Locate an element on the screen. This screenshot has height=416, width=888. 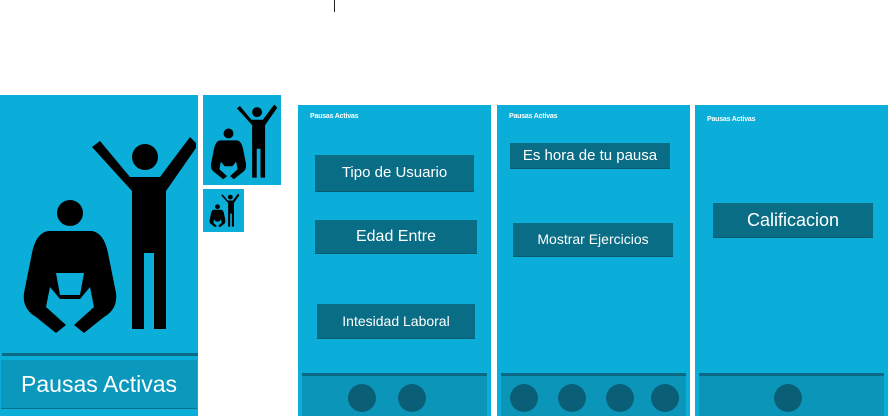
text-cursor-line is located at coordinates (334, 6).